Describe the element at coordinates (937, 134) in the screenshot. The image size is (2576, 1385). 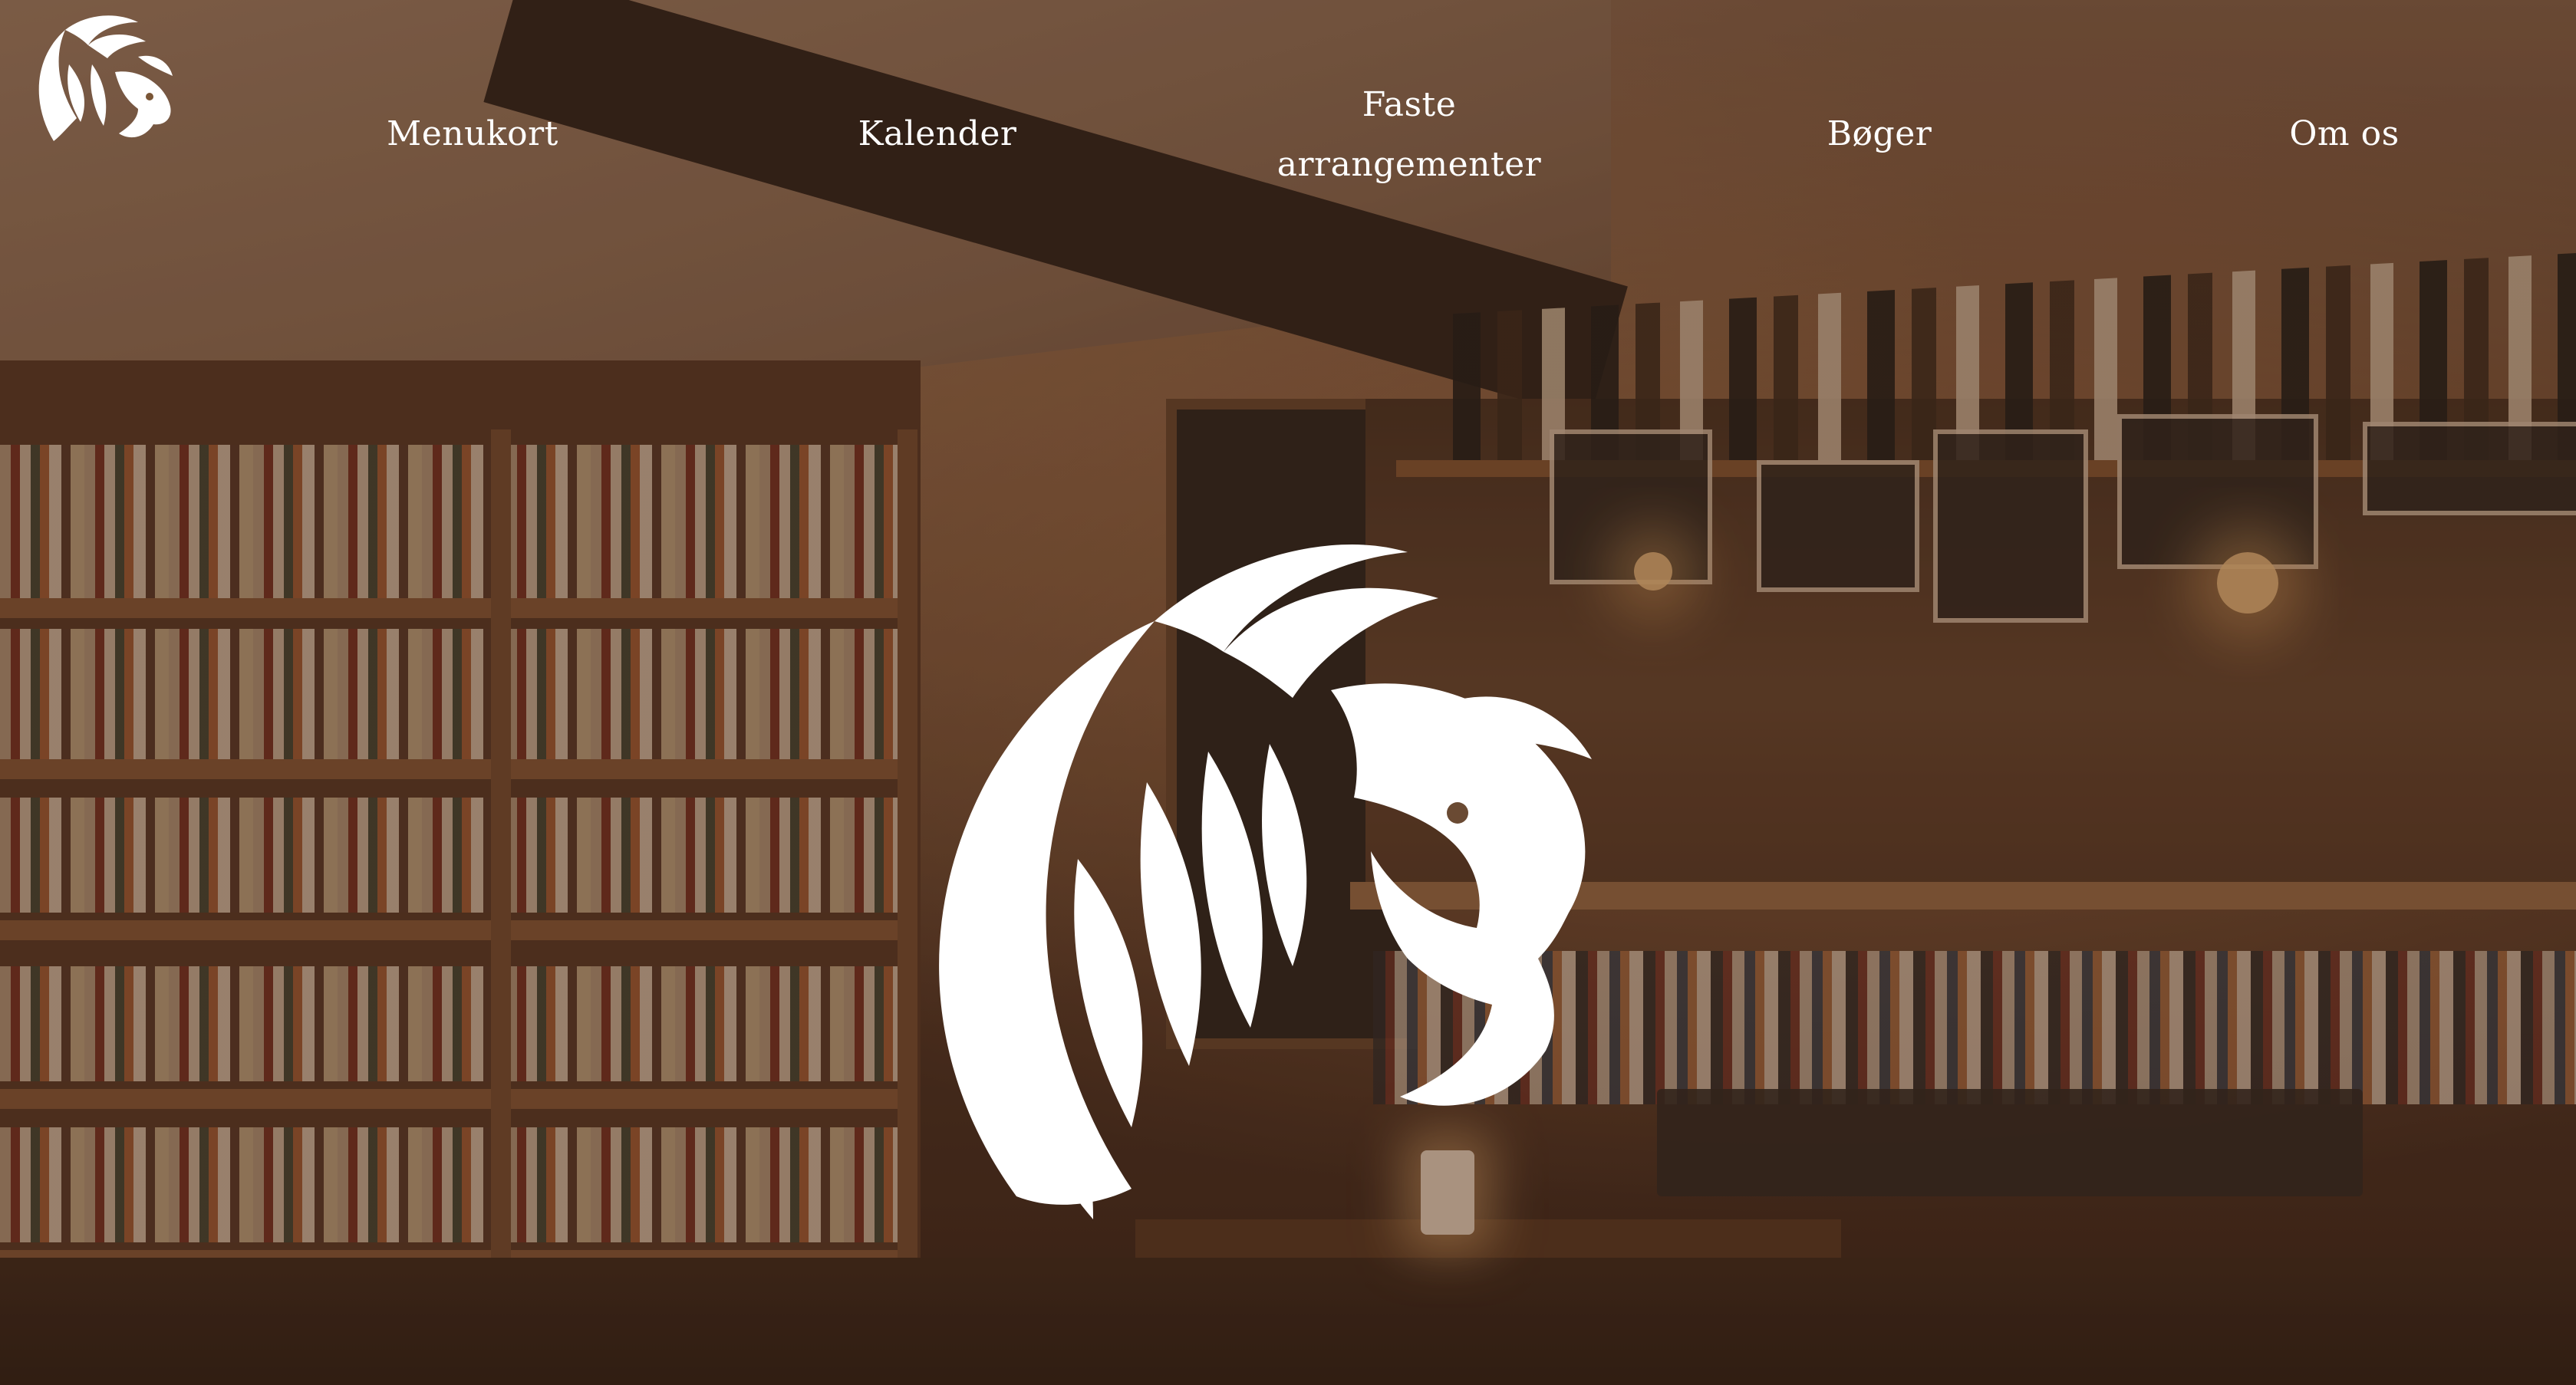
I see `nav-kalender: Kalender` at that location.